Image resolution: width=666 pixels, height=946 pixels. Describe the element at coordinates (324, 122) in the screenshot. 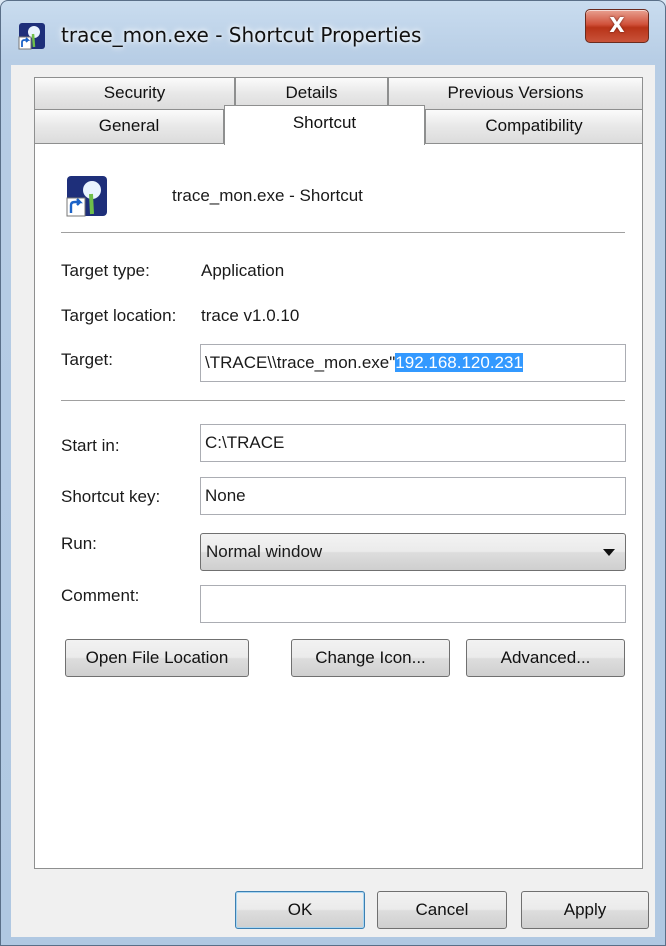

I see `tab-label: Shortcut` at that location.